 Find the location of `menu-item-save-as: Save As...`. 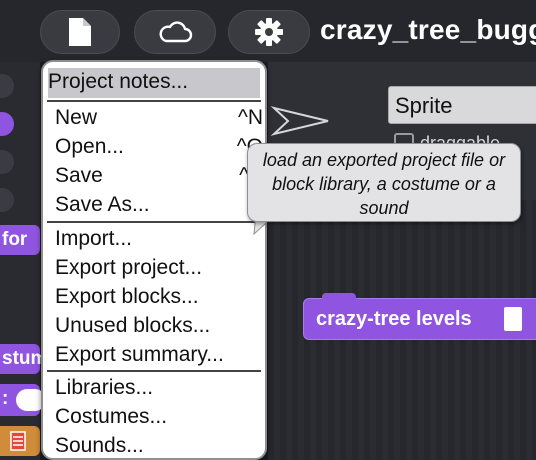

menu-item-save-as: Save As... is located at coordinates (155, 205).